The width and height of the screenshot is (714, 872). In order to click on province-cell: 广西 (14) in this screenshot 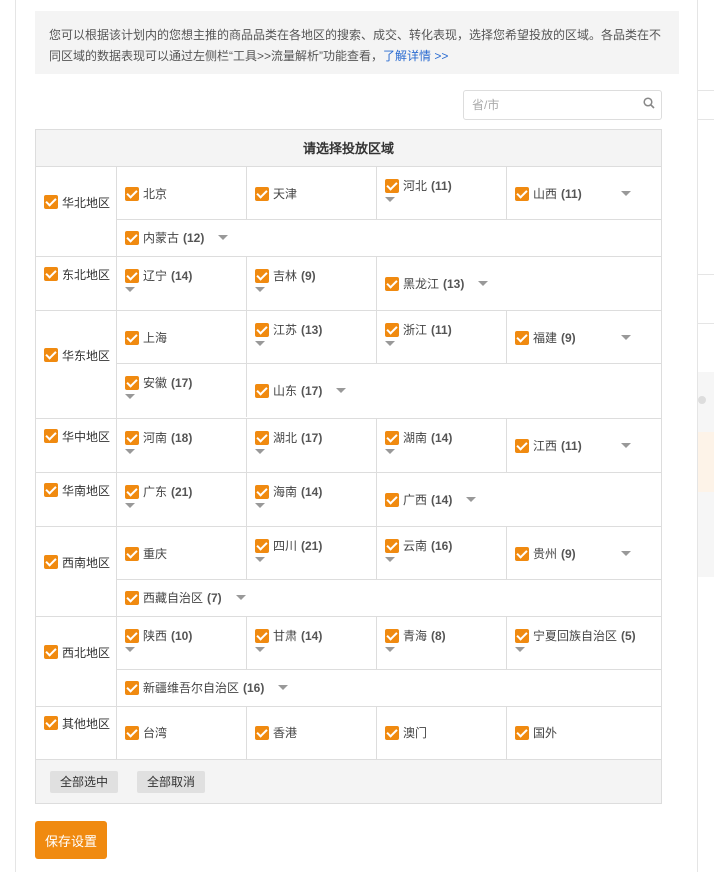, I will do `click(519, 499)`.